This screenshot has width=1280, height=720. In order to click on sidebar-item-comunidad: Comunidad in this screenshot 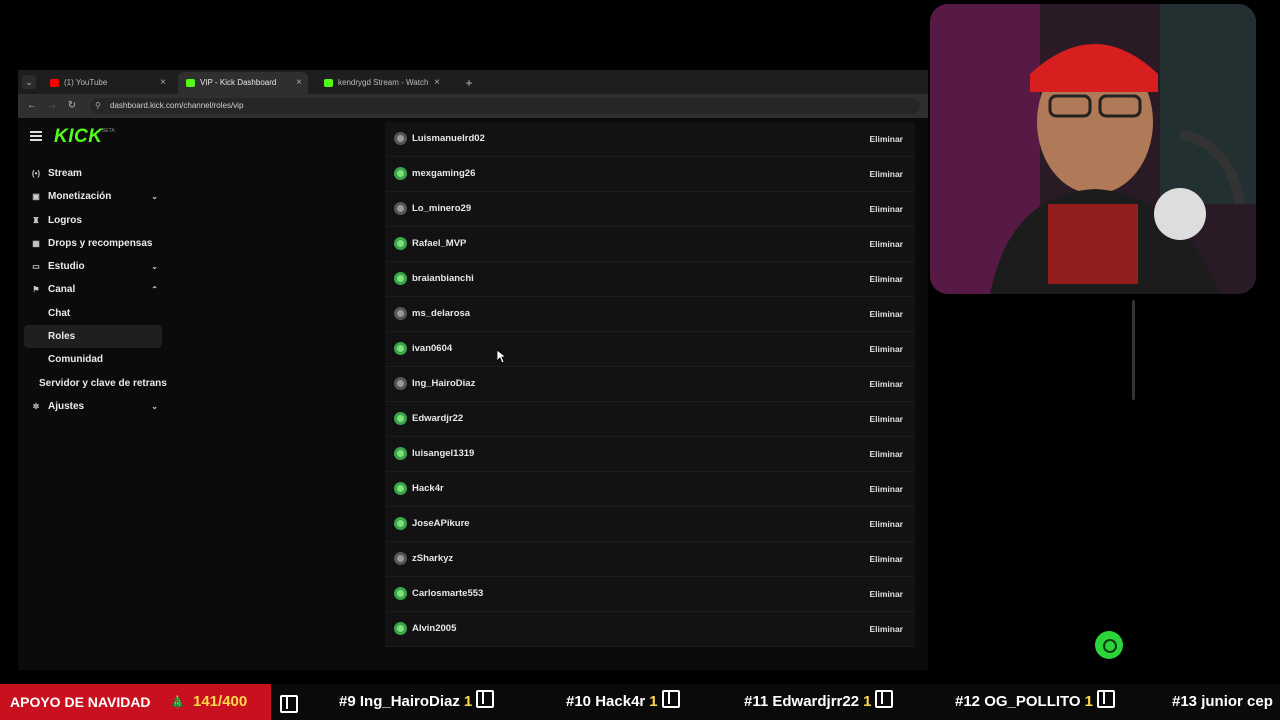, I will do `click(93, 359)`.